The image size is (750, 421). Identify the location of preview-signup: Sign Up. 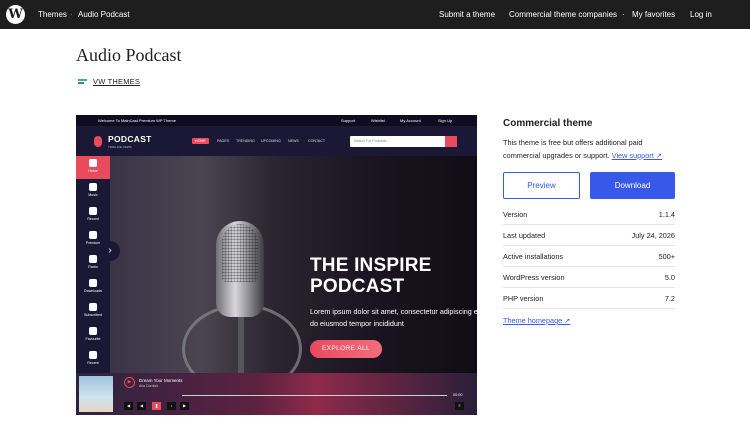
(445, 120).